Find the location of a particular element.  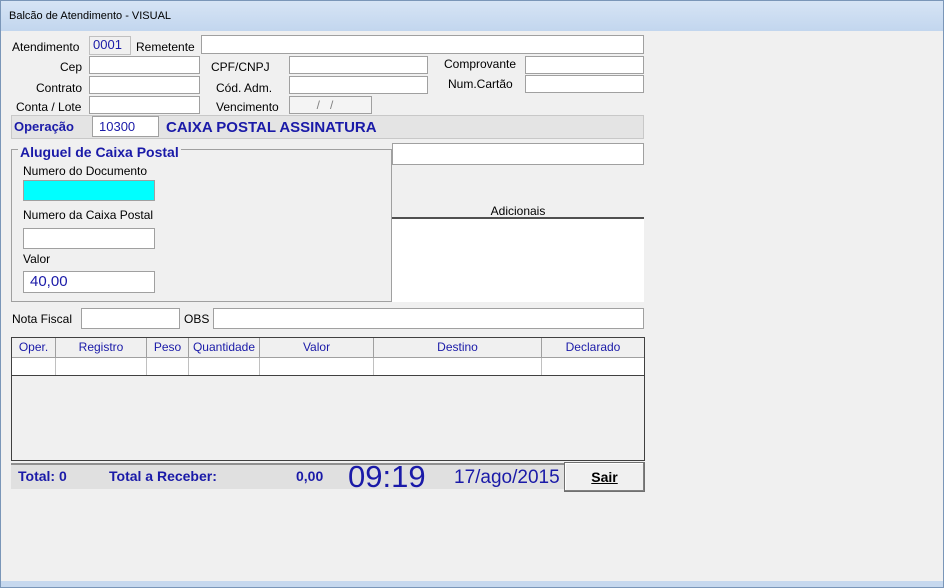

numero-caixa-postal-label: Numero da Caixa Postal is located at coordinates (88, 215).